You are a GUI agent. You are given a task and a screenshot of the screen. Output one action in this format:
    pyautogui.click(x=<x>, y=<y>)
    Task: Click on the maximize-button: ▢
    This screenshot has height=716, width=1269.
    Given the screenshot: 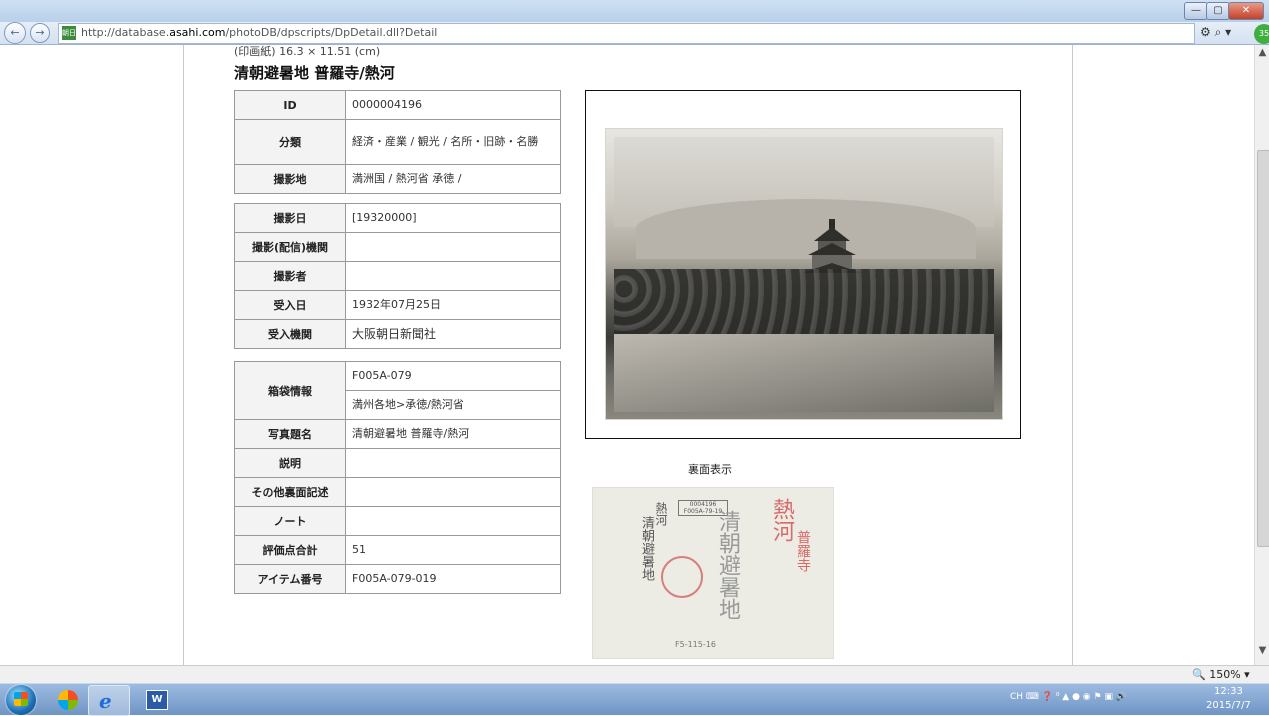 What is the action you would take?
    pyautogui.click(x=1218, y=11)
    